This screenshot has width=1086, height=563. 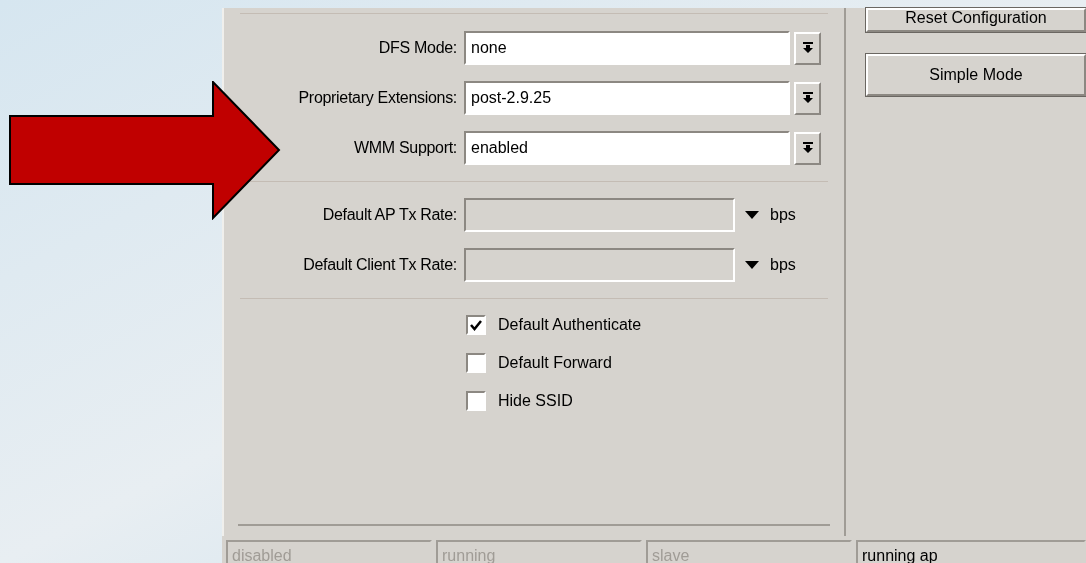 I want to click on field-label: WMM Support:, so click(x=405, y=148).